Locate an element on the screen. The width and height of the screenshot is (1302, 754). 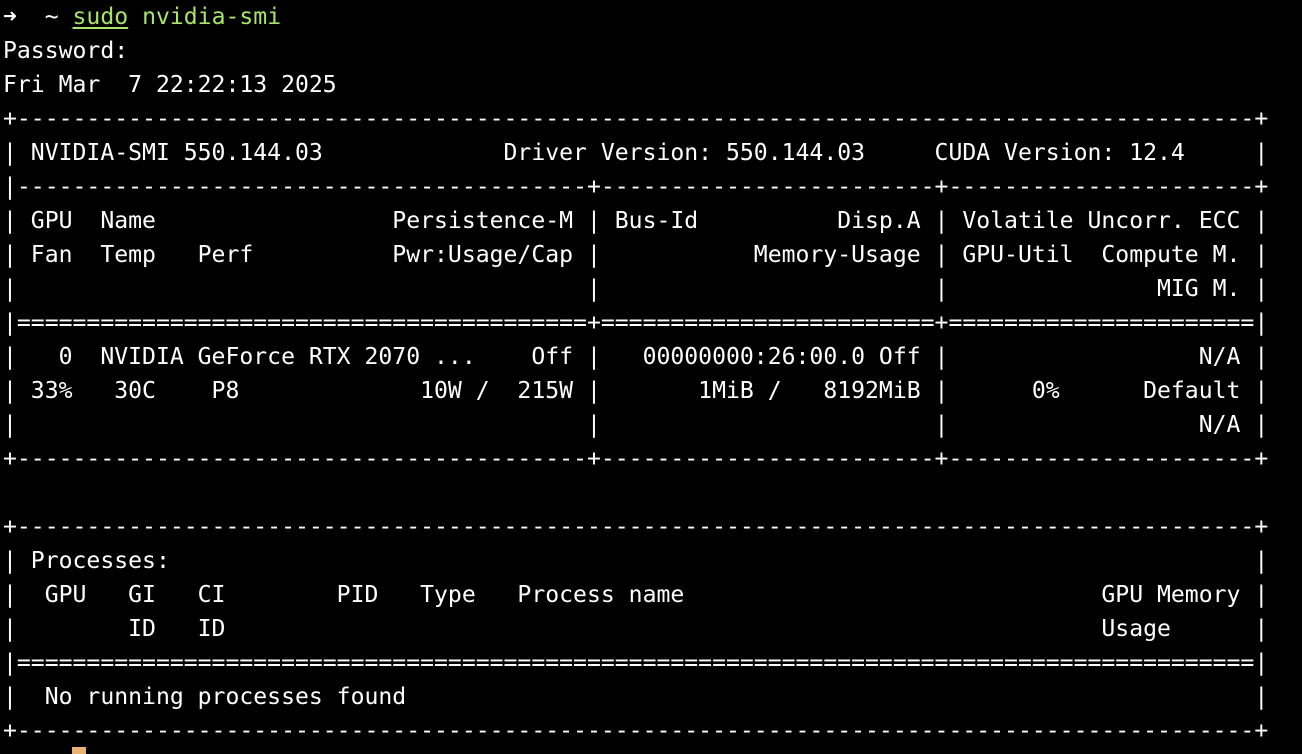
password-prompt: Password: is located at coordinates (66, 51).